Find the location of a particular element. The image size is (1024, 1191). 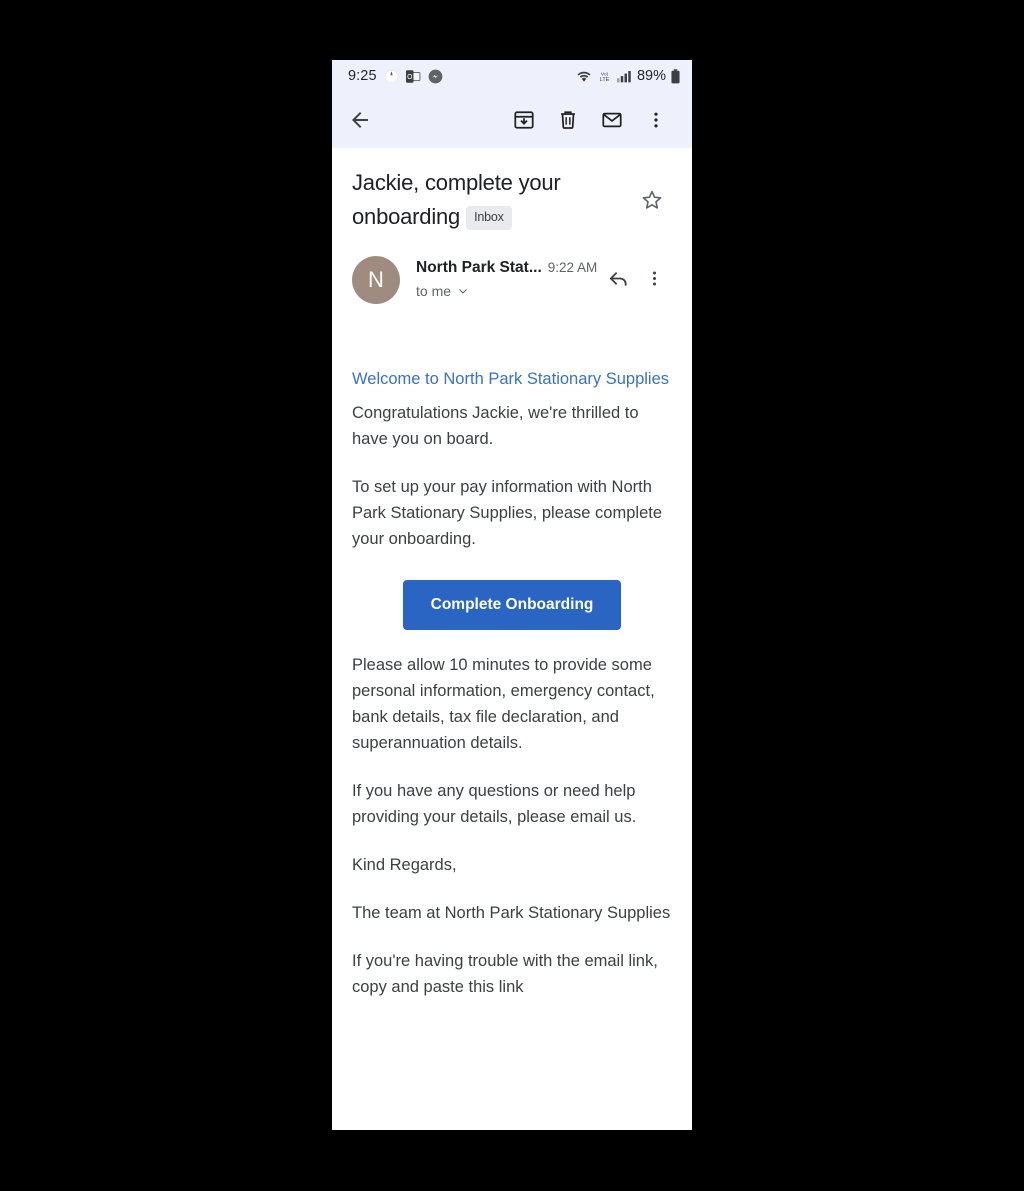

email-action-toolbar is located at coordinates (512, 120).